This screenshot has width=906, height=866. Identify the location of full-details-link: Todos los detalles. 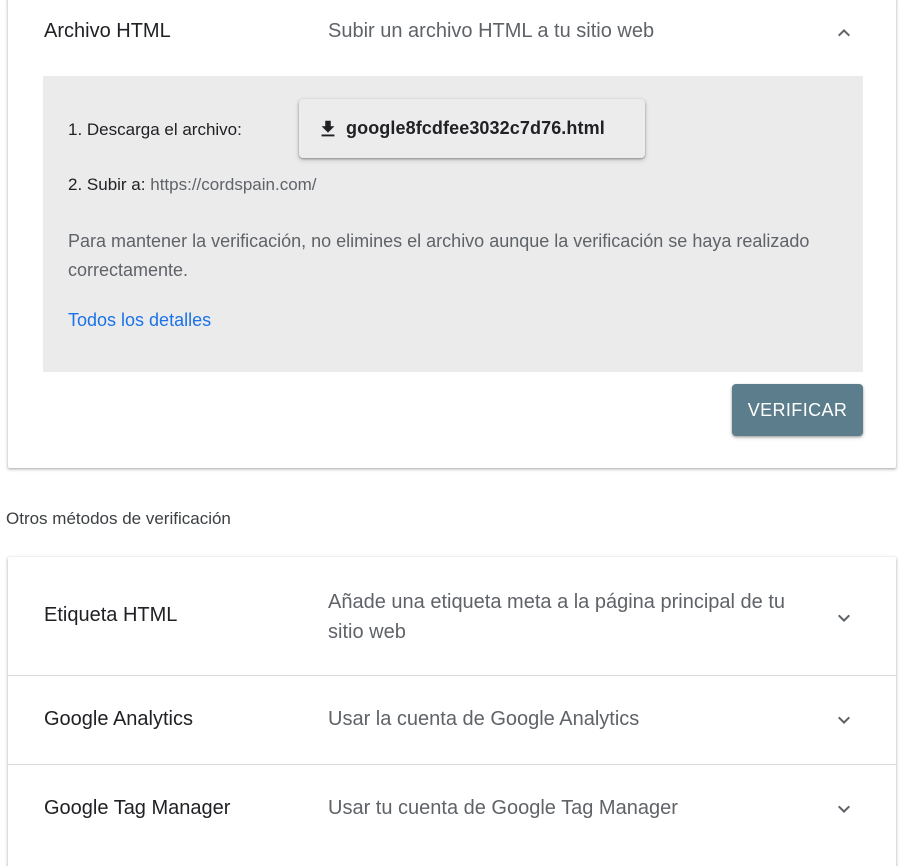
(139, 320).